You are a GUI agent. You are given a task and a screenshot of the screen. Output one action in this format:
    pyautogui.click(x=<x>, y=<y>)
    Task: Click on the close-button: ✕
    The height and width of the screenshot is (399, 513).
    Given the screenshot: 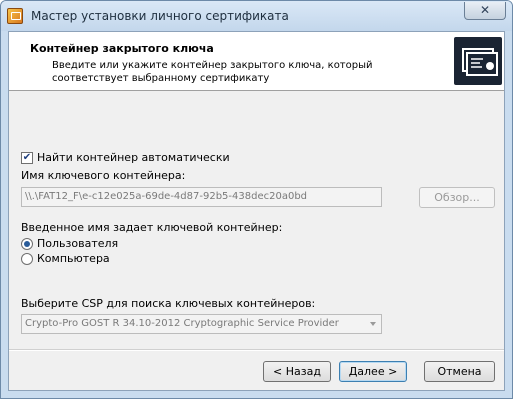 What is the action you would take?
    pyautogui.click(x=485, y=11)
    